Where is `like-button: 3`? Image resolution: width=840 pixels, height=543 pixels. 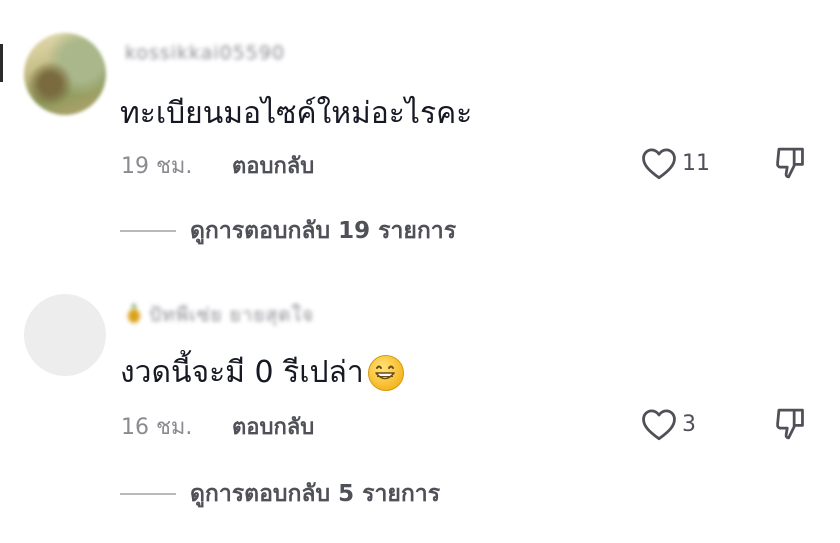 like-button: 3 is located at coordinates (668, 424).